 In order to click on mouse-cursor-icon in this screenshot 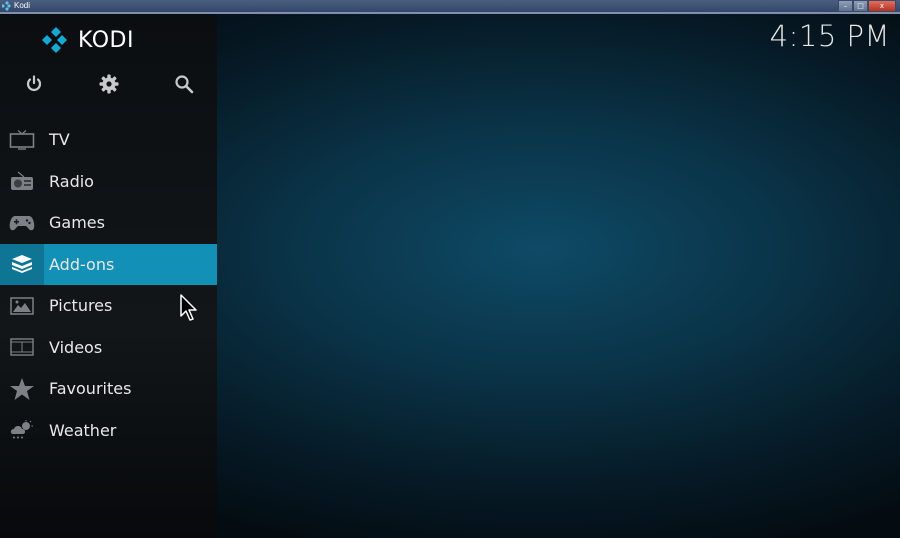, I will do `click(188, 307)`.